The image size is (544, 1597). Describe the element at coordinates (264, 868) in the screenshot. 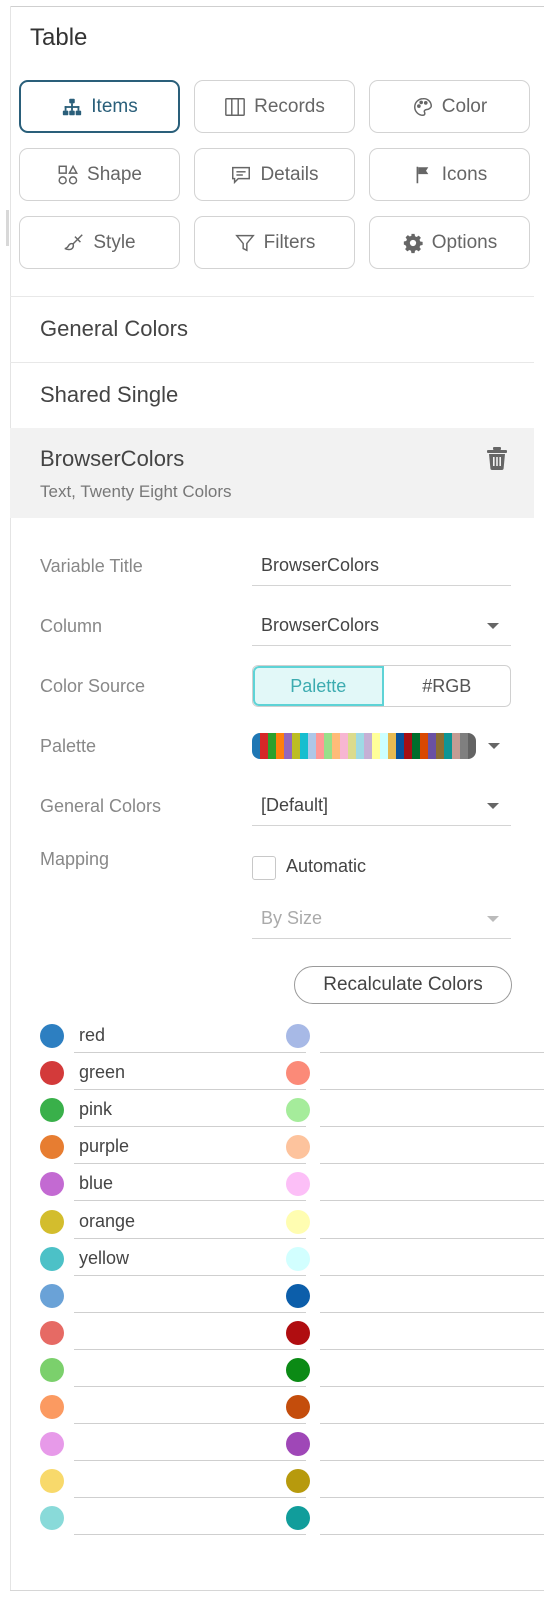

I see `automatic-checkbox` at that location.